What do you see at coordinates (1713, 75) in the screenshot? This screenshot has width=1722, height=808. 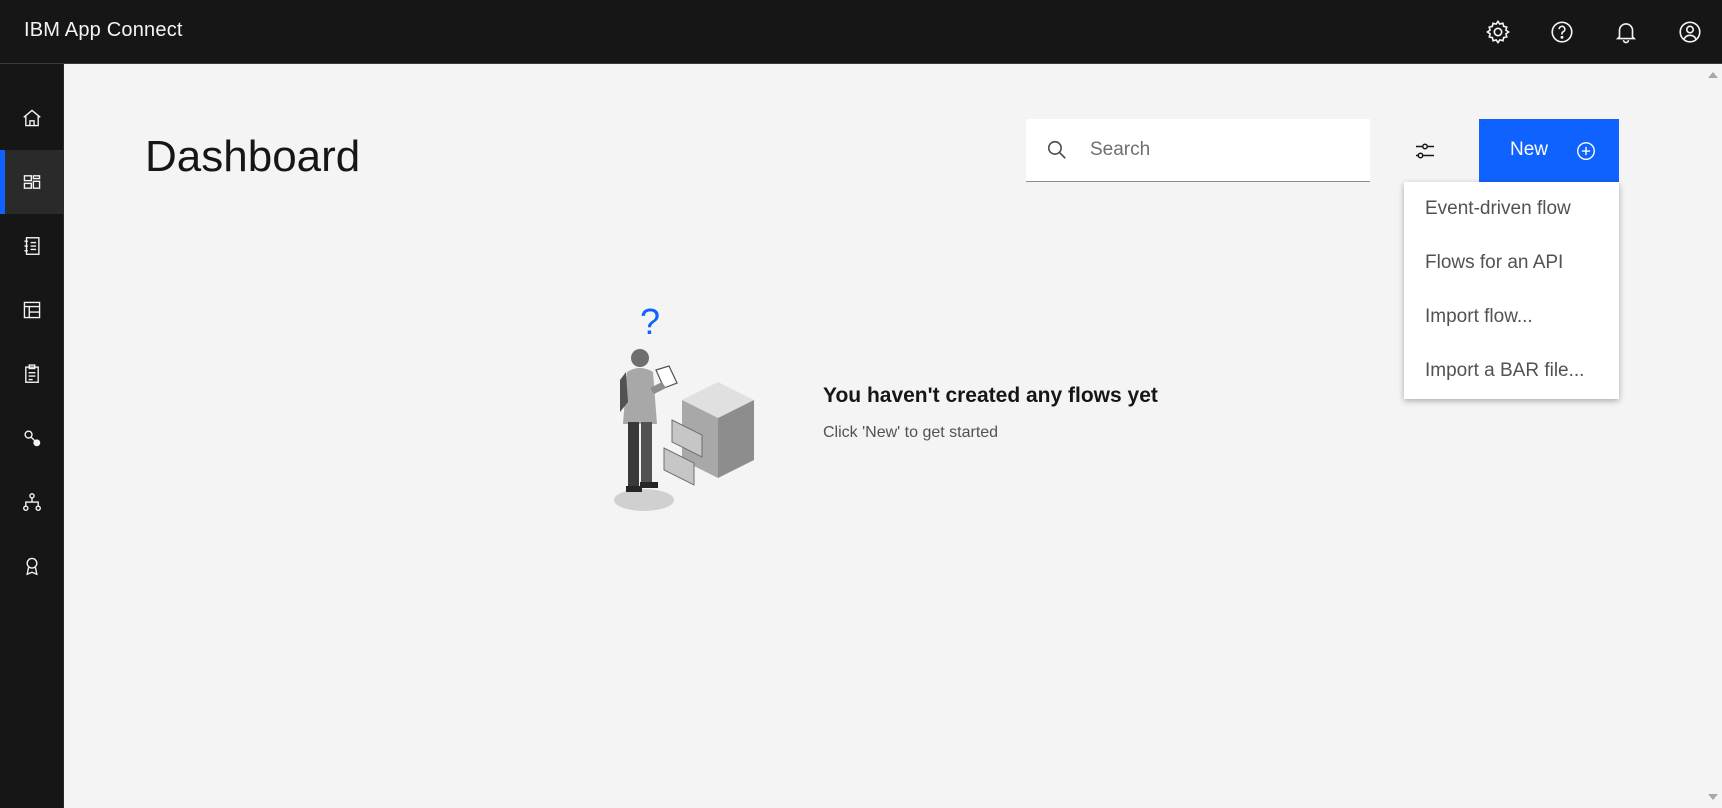 I see `scroll-up-arrow-icon` at bounding box center [1713, 75].